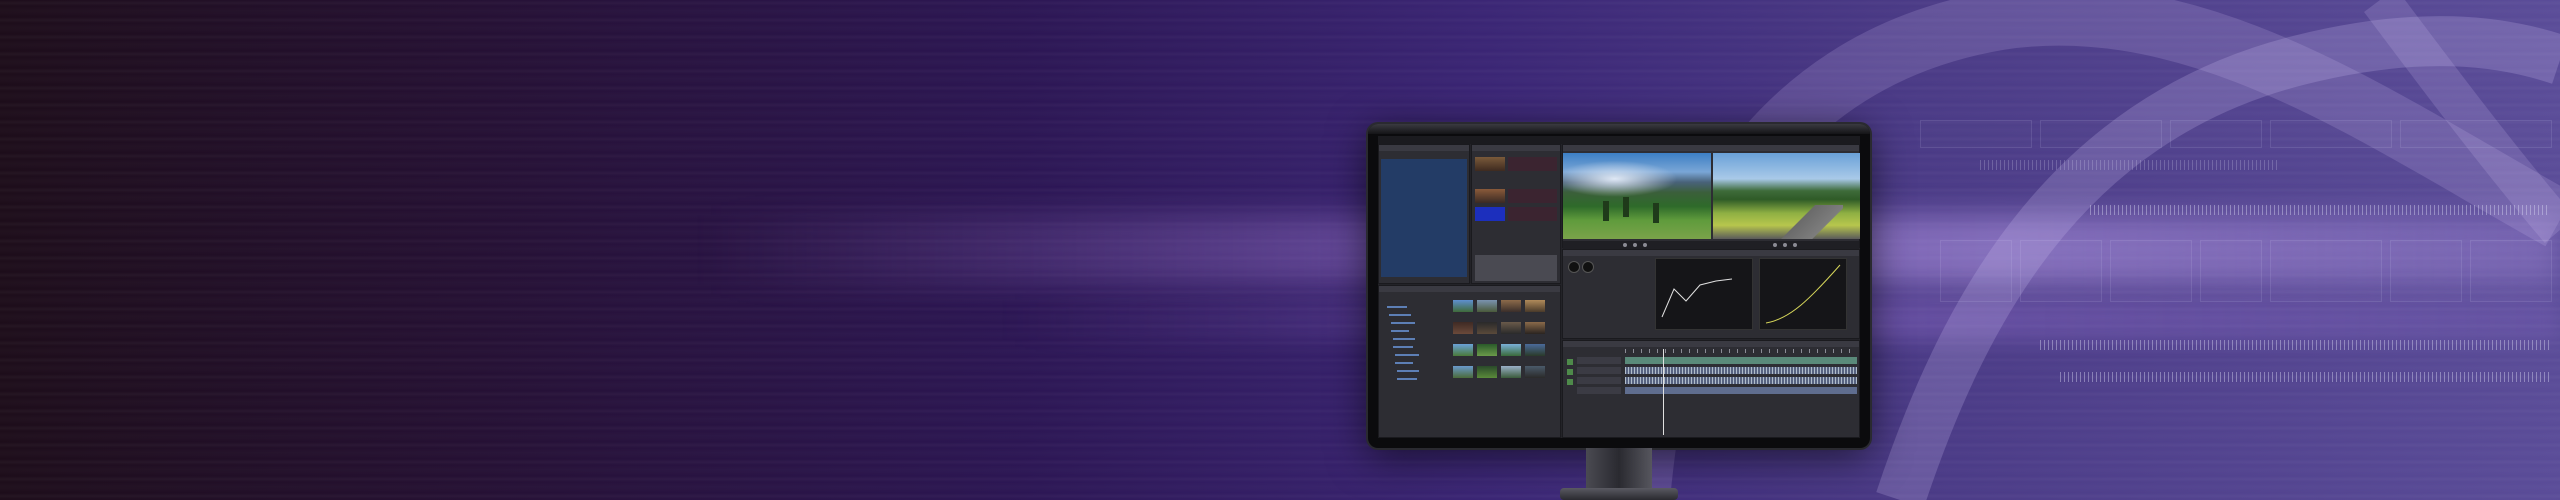 The width and height of the screenshot is (2560, 500). Describe the element at coordinates (1711, 148) in the screenshot. I see `viewer-header` at that location.